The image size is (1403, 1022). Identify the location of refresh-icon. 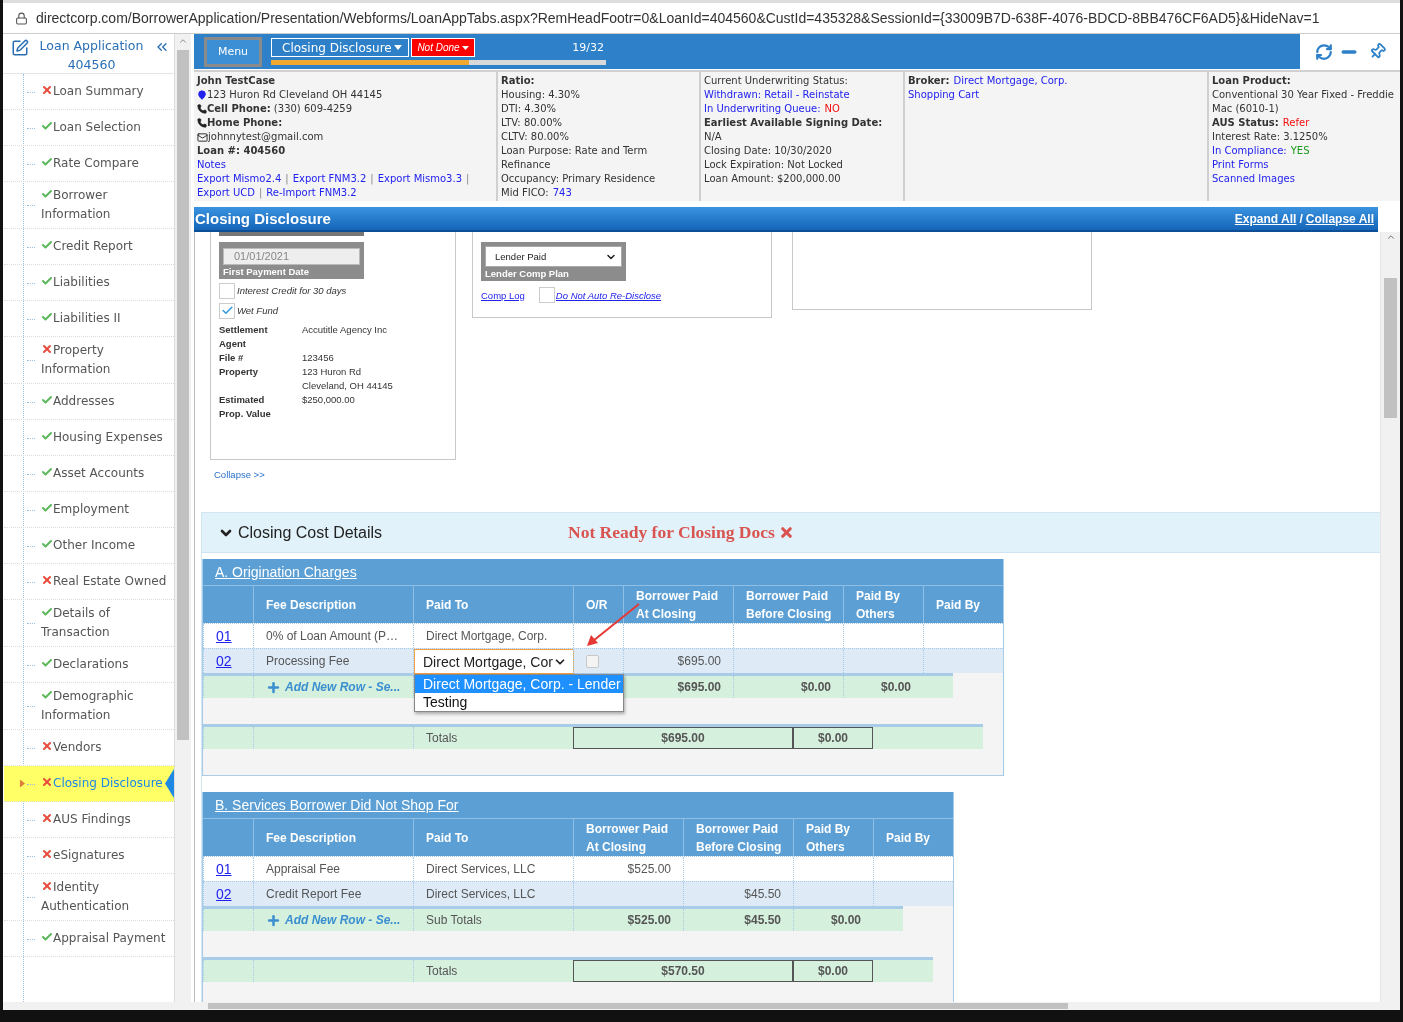
(1323, 51).